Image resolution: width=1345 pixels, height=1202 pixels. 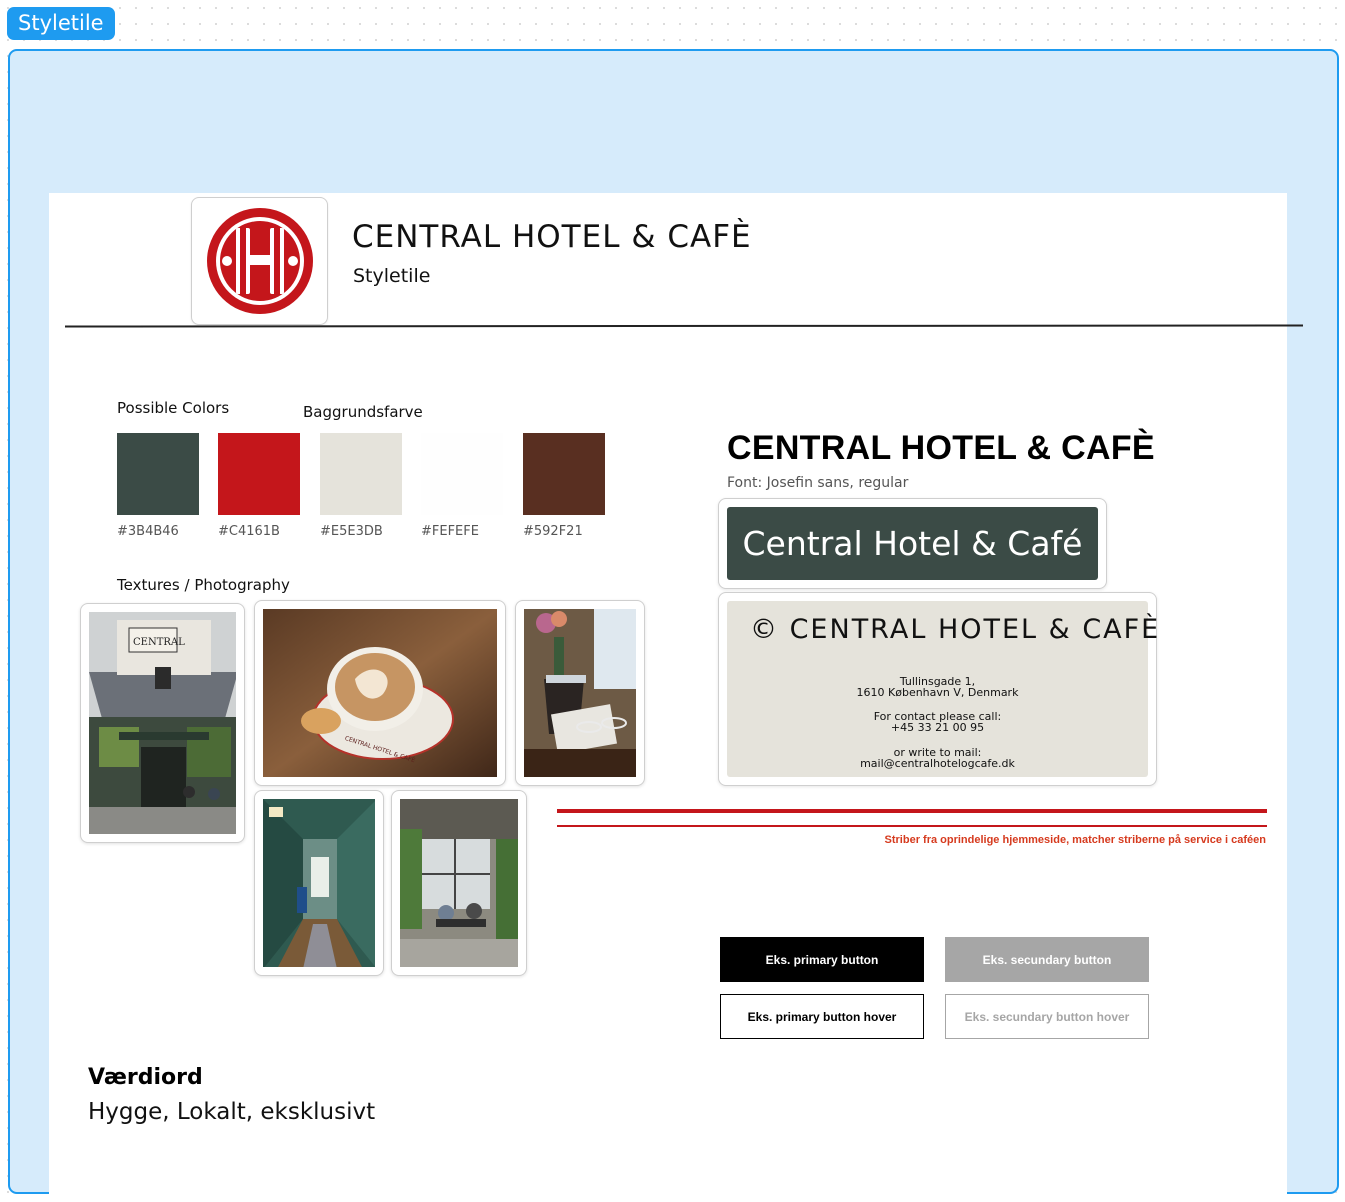 What do you see at coordinates (822, 1016) in the screenshot?
I see `primary-button-hover: Eks. primary button hover` at bounding box center [822, 1016].